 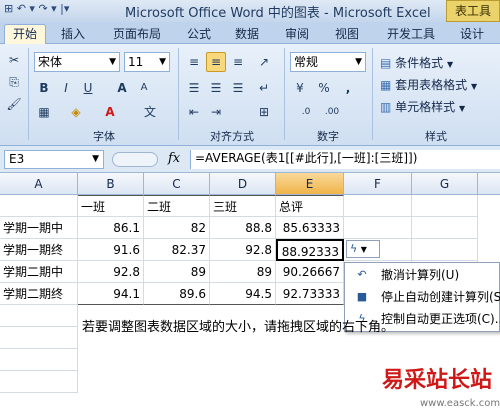 What do you see at coordinates (362, 274) in the screenshot?
I see `undo-icon: ↶` at bounding box center [362, 274].